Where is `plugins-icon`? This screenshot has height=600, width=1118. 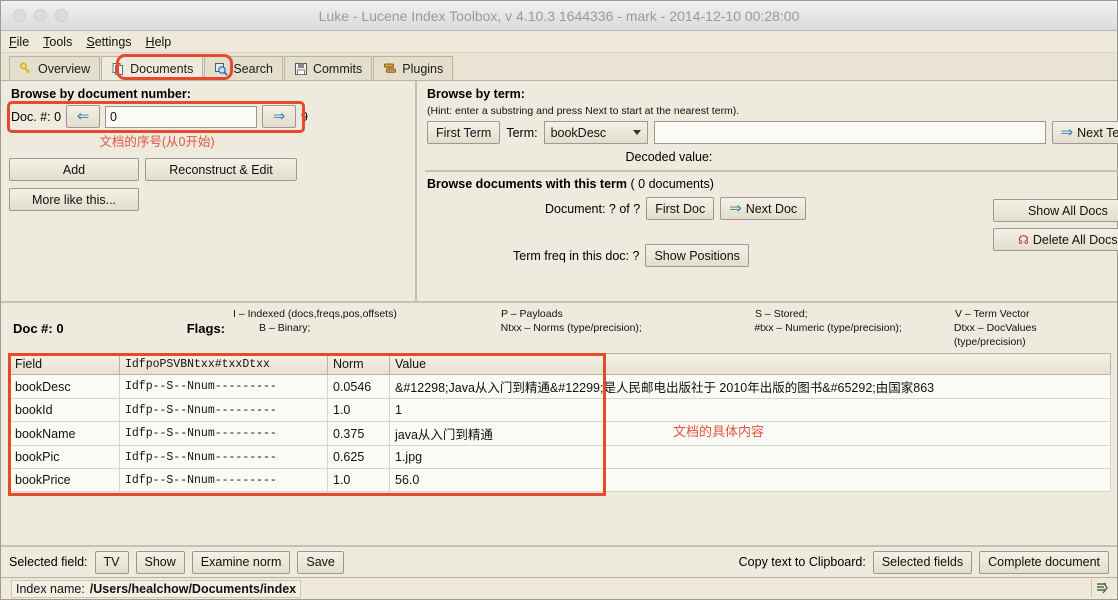 plugins-icon is located at coordinates (390, 69).